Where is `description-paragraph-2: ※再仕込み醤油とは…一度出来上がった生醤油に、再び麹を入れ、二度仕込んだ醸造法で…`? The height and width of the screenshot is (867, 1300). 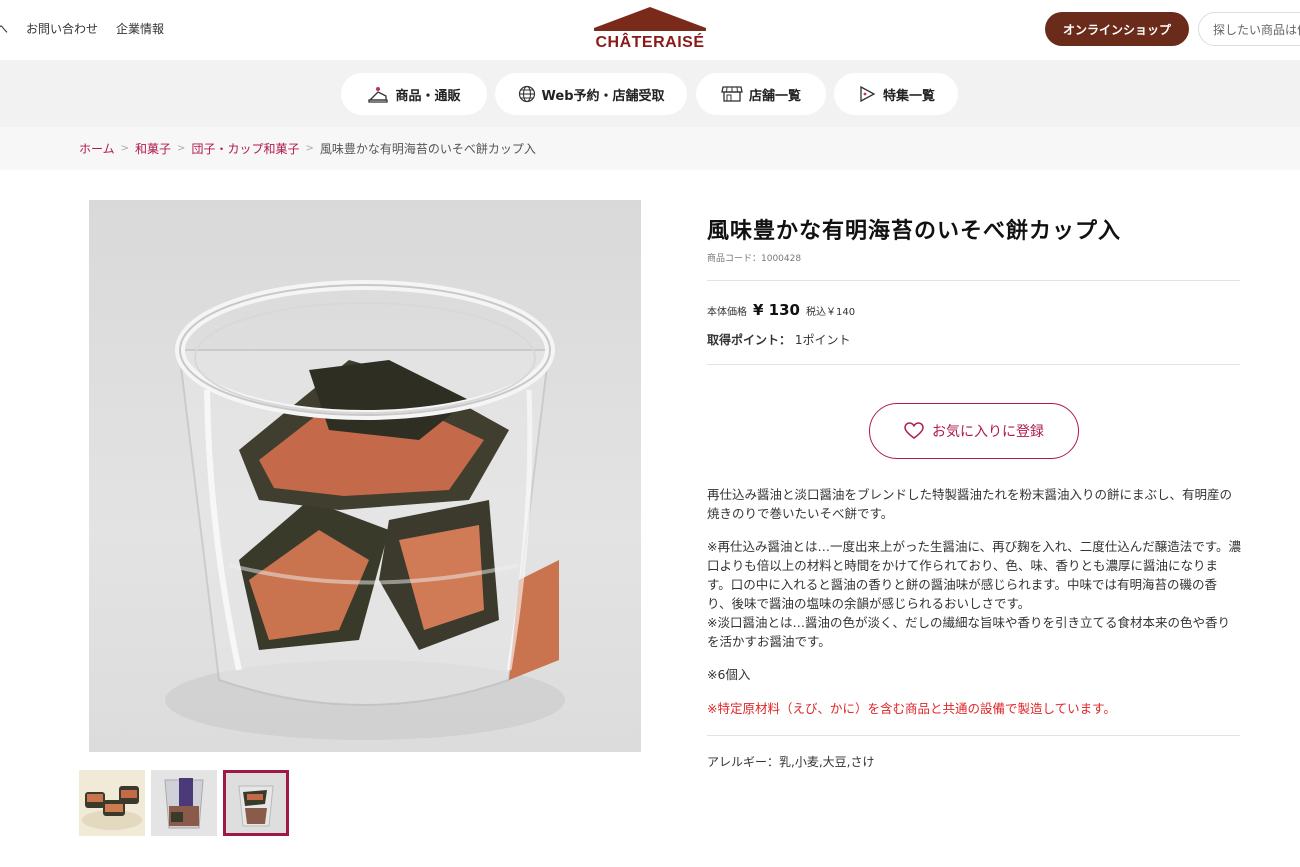 description-paragraph-2: ※再仕込み醤油とは…一度出来上がった生醤油に、再び麹を入れ、二度仕込んだ醸造法で… is located at coordinates (974, 594).